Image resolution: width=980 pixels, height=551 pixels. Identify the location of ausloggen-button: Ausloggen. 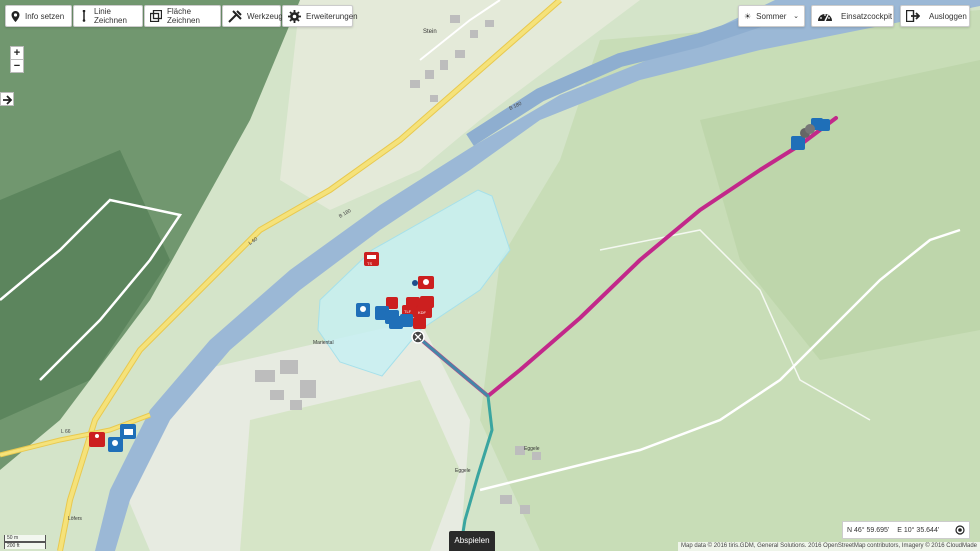
(935, 16).